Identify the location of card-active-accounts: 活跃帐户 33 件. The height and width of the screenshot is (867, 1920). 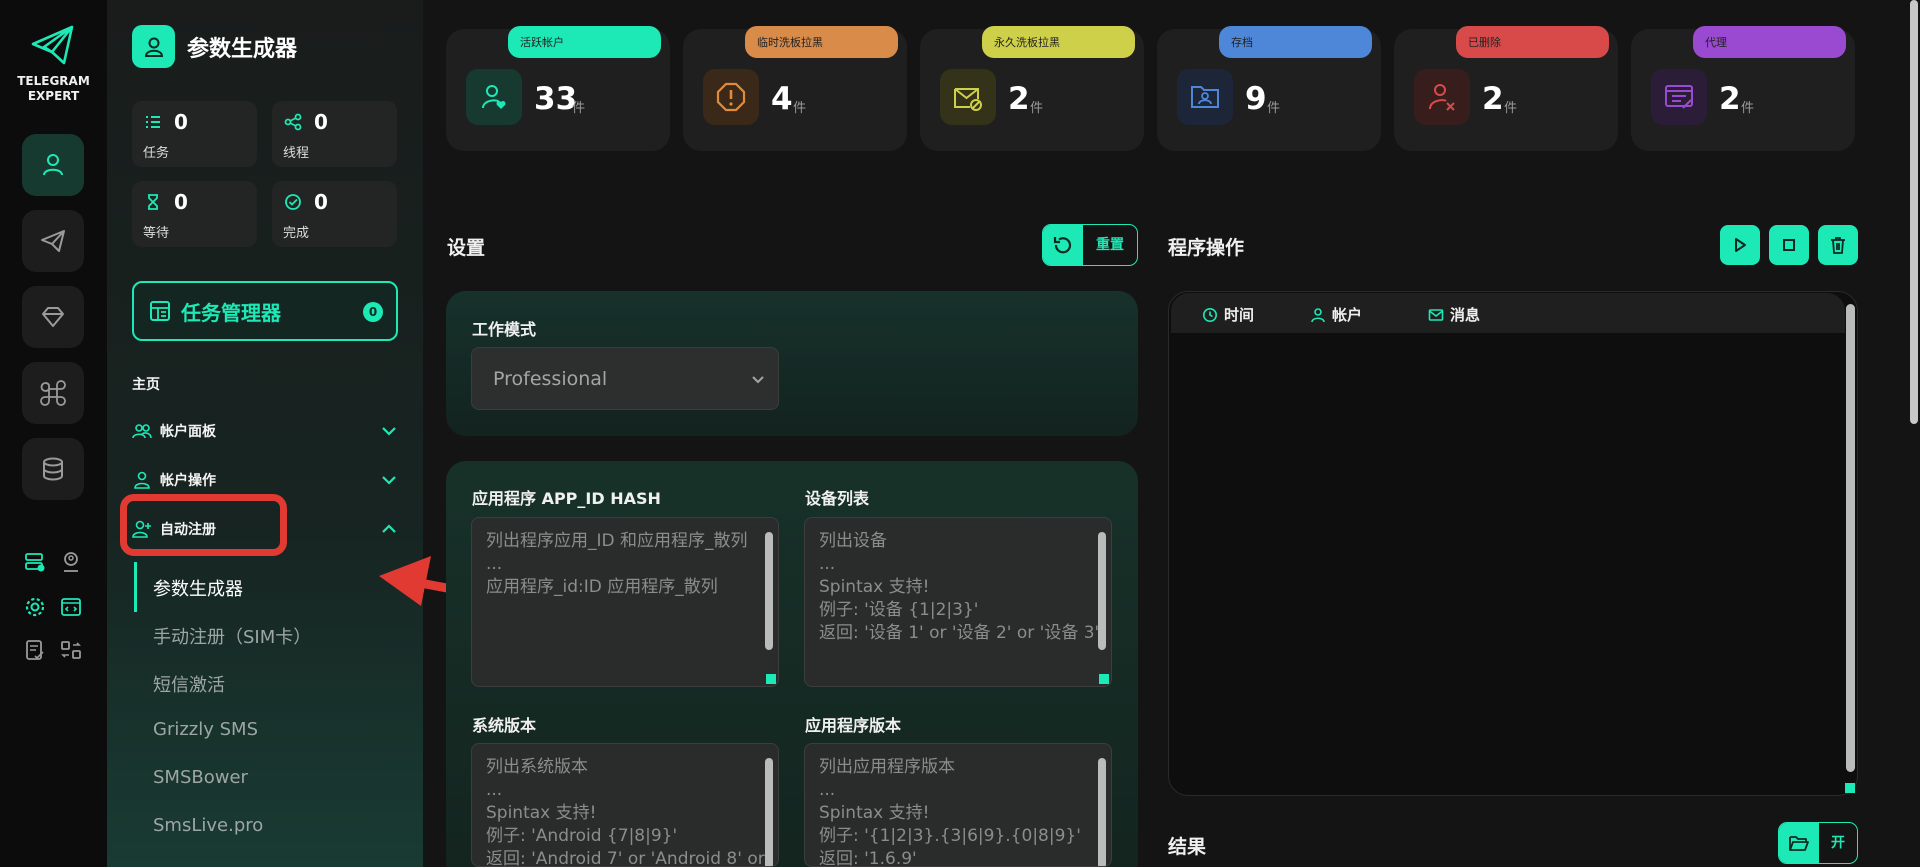
(558, 88).